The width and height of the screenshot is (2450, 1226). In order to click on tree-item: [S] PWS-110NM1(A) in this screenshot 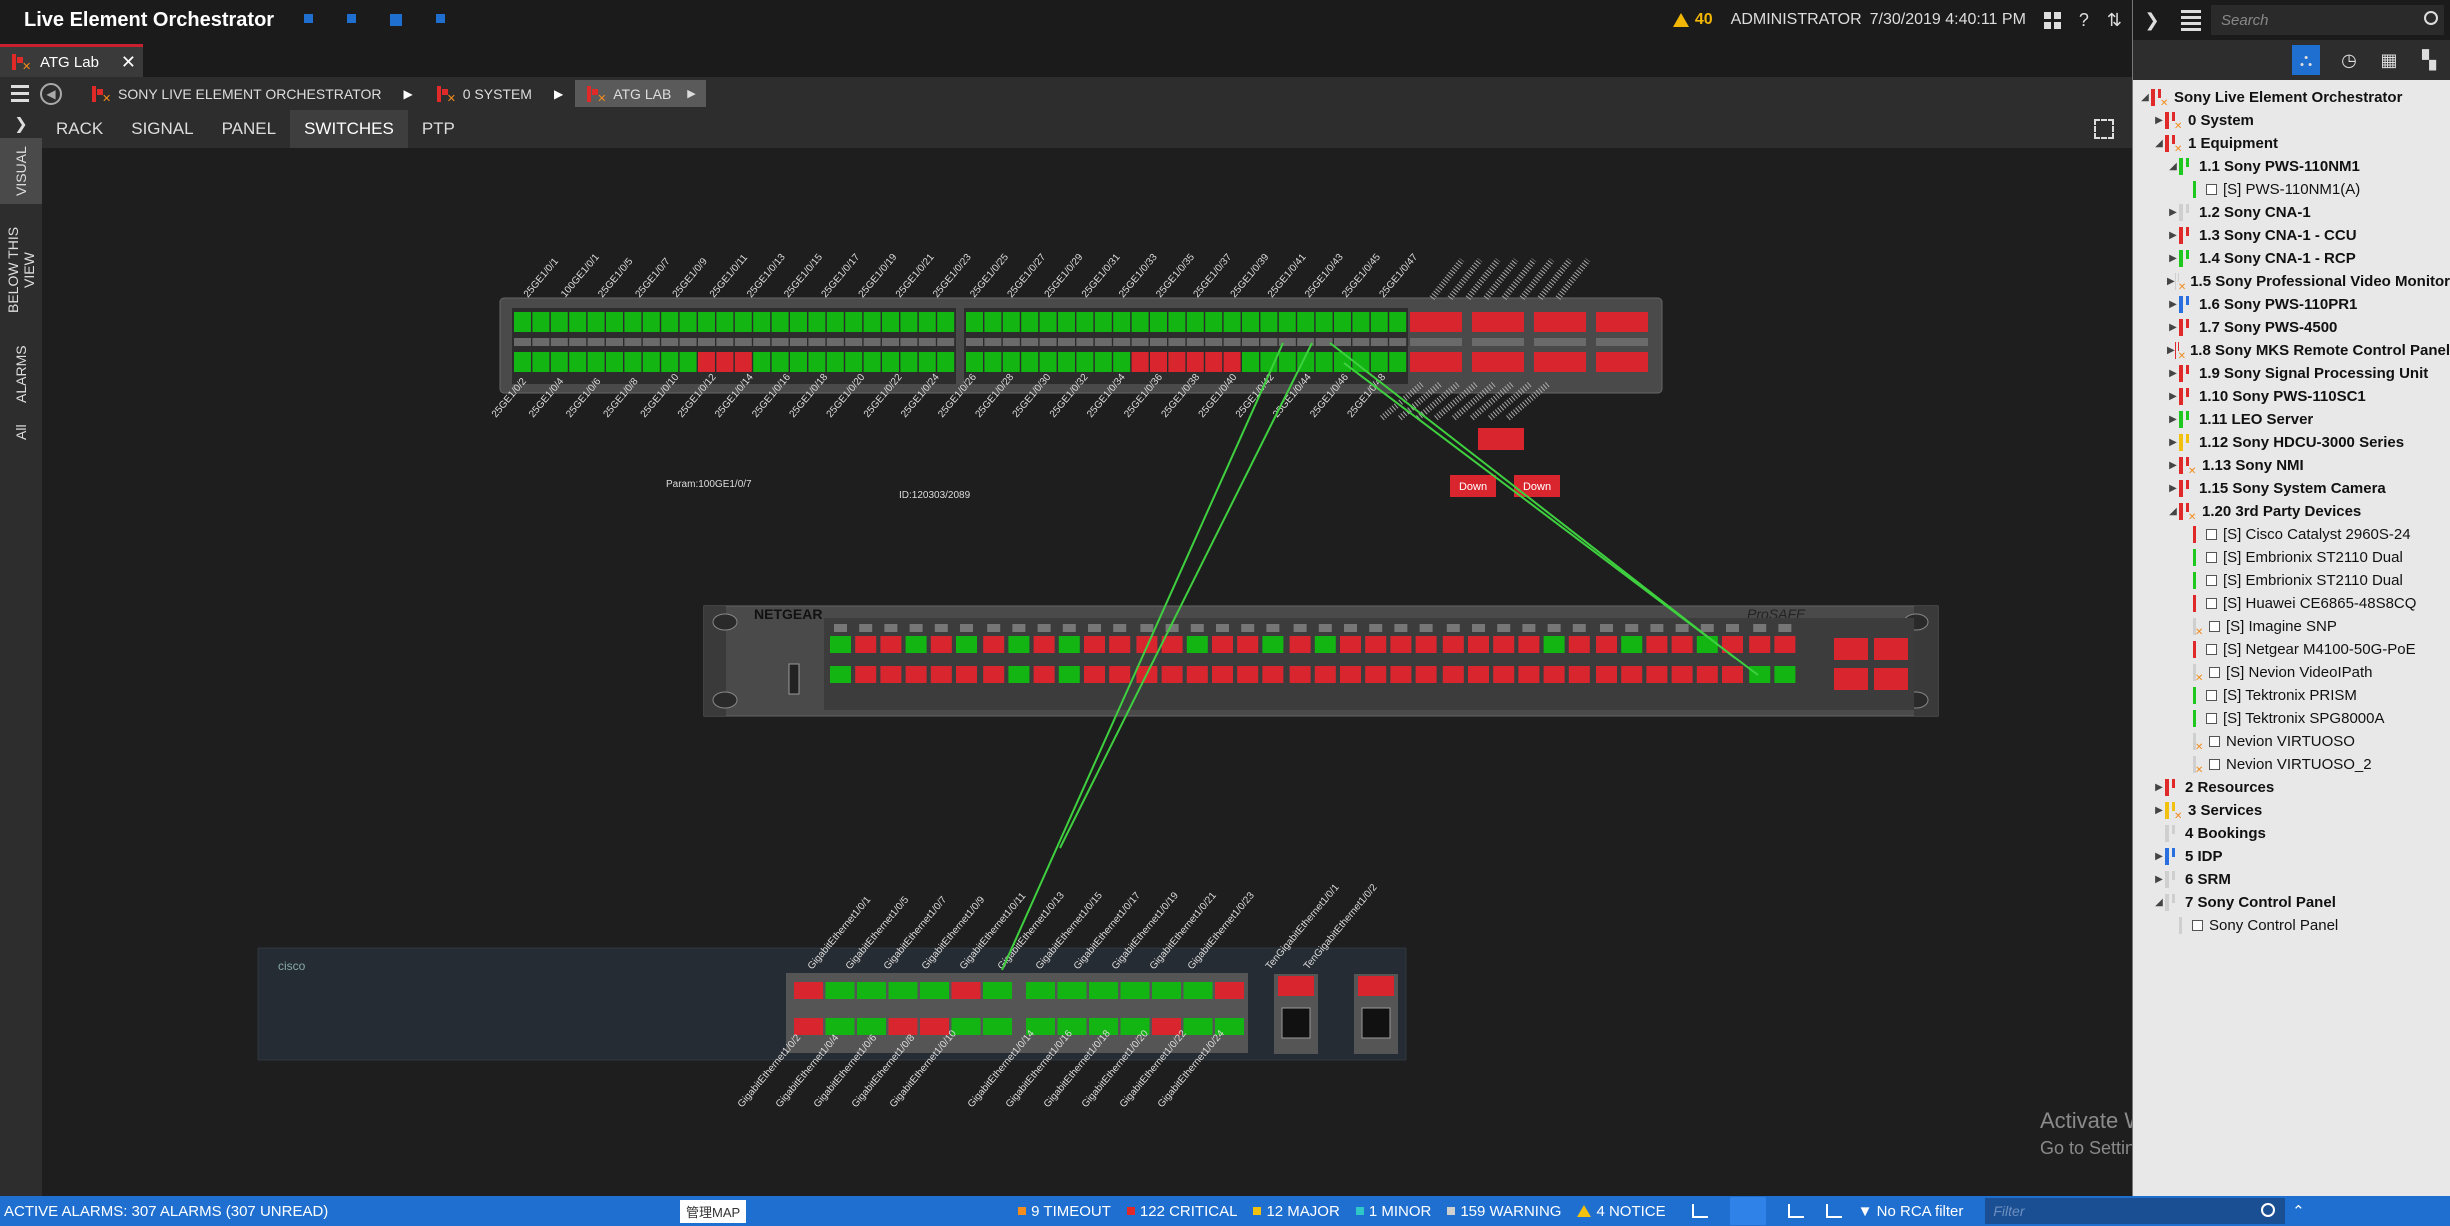, I will do `click(2291, 189)`.